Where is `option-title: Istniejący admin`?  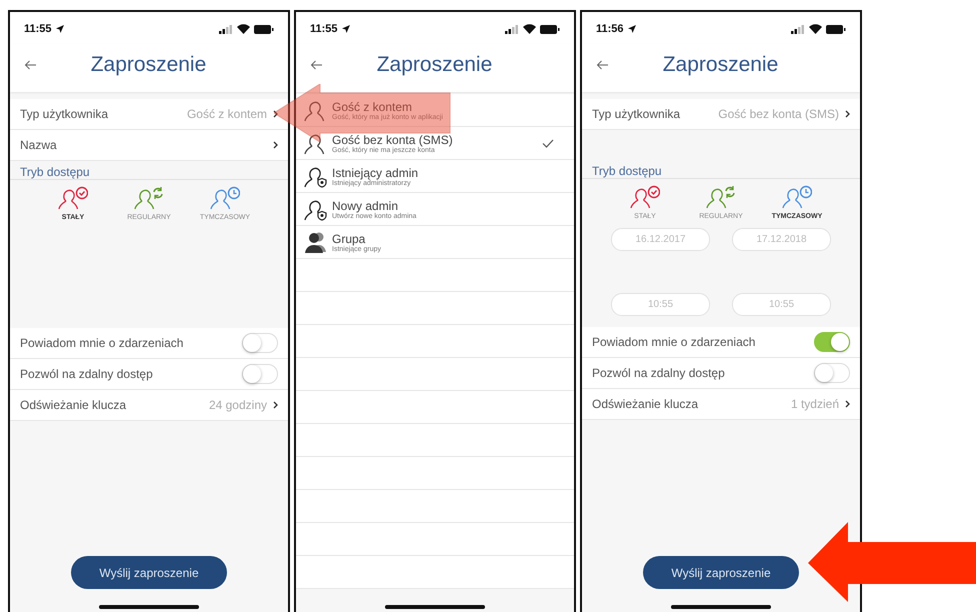
option-title: Istniejący admin is located at coordinates (375, 173).